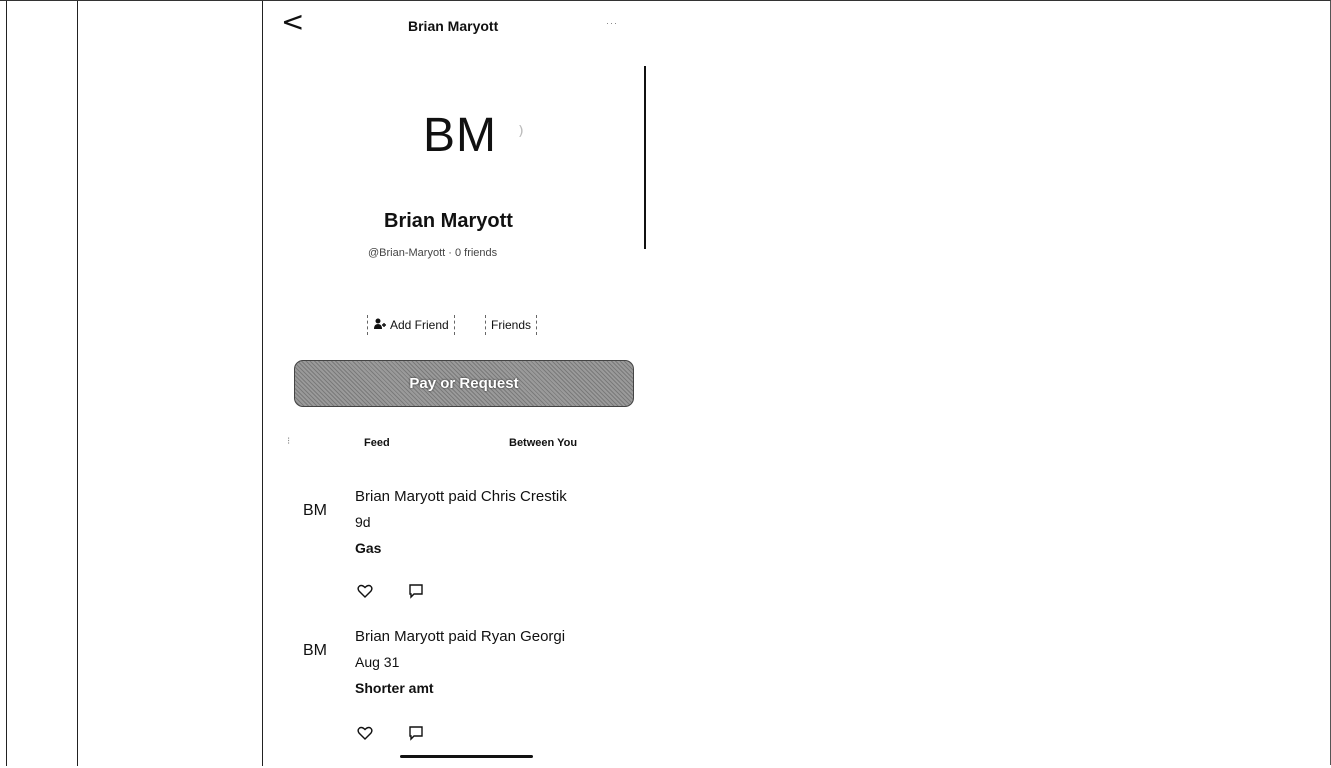 This screenshot has height=768, width=1331. I want to click on tab-marker: ⁝, so click(289, 441).